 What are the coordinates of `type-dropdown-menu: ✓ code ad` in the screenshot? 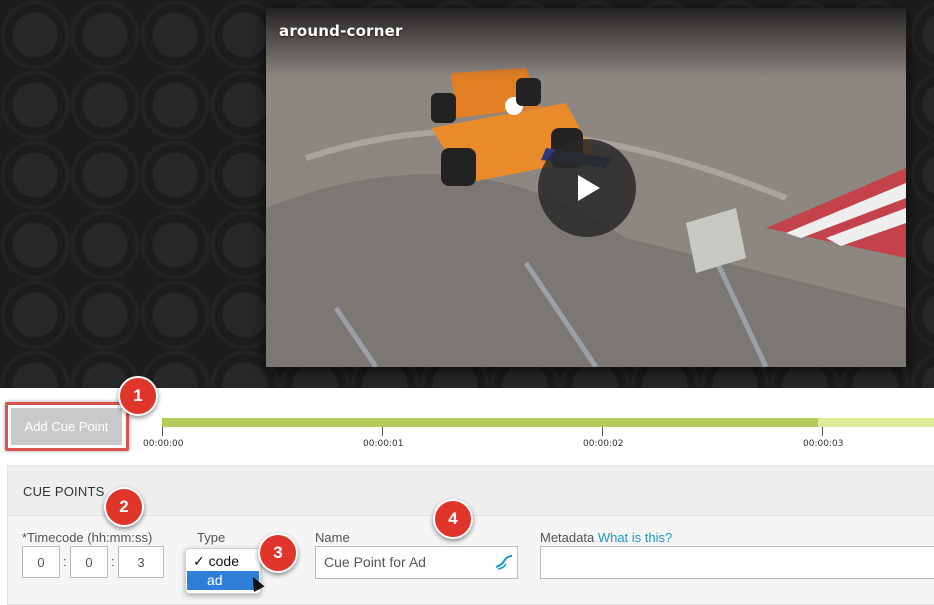 It's located at (223, 571).